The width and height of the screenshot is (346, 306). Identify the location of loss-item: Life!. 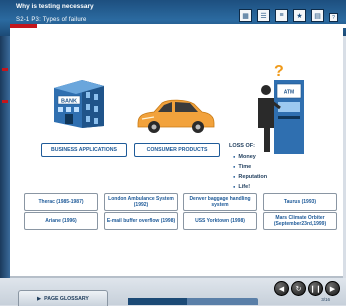
(250, 187).